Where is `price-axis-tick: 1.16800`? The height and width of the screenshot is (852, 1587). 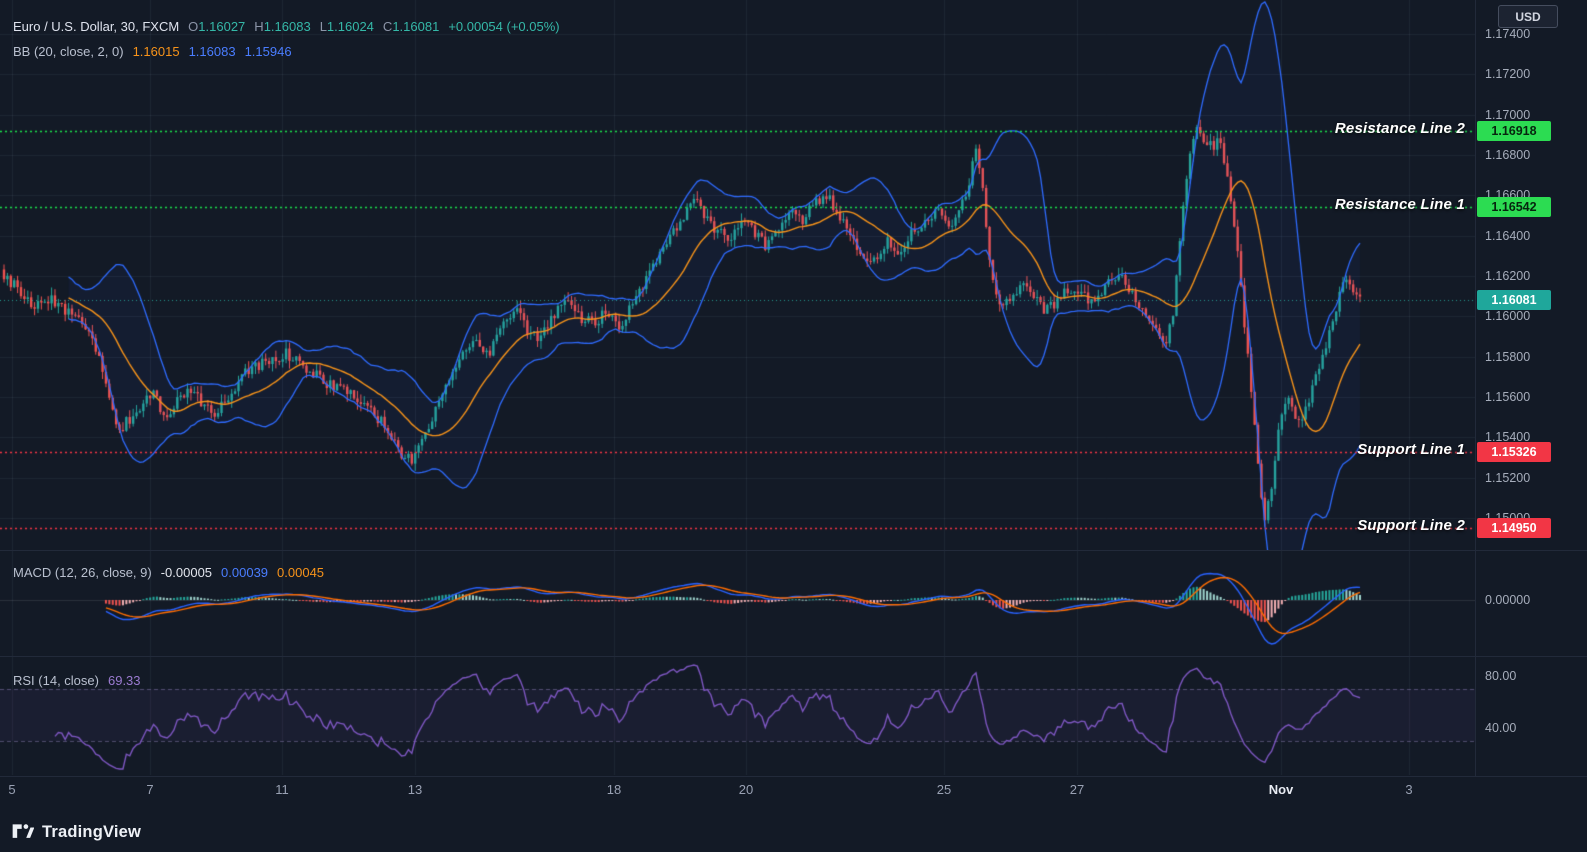 price-axis-tick: 1.16800 is located at coordinates (1508, 155).